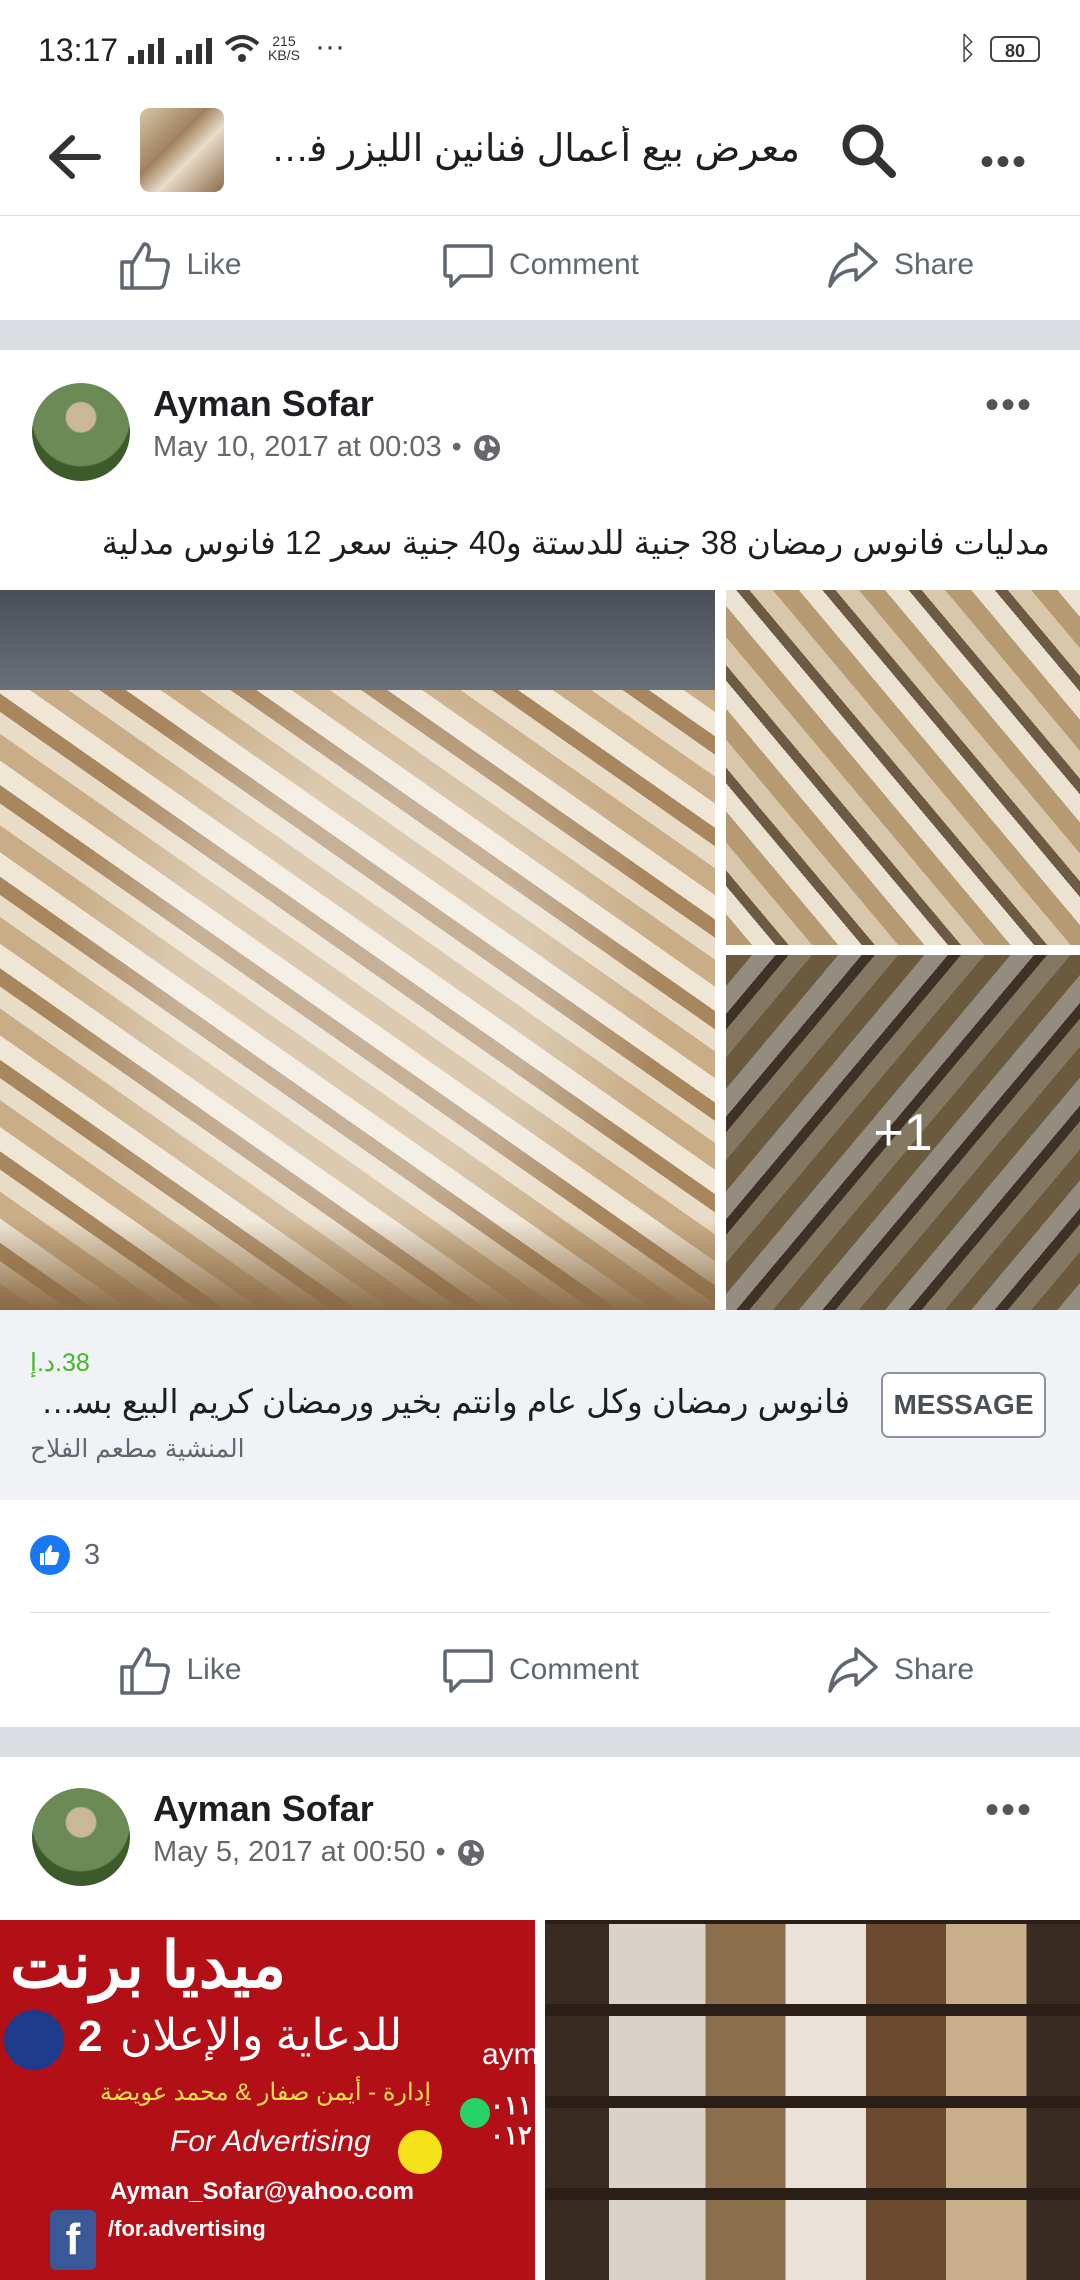  I want to click on post-photo-3: +1, so click(903, 1132).